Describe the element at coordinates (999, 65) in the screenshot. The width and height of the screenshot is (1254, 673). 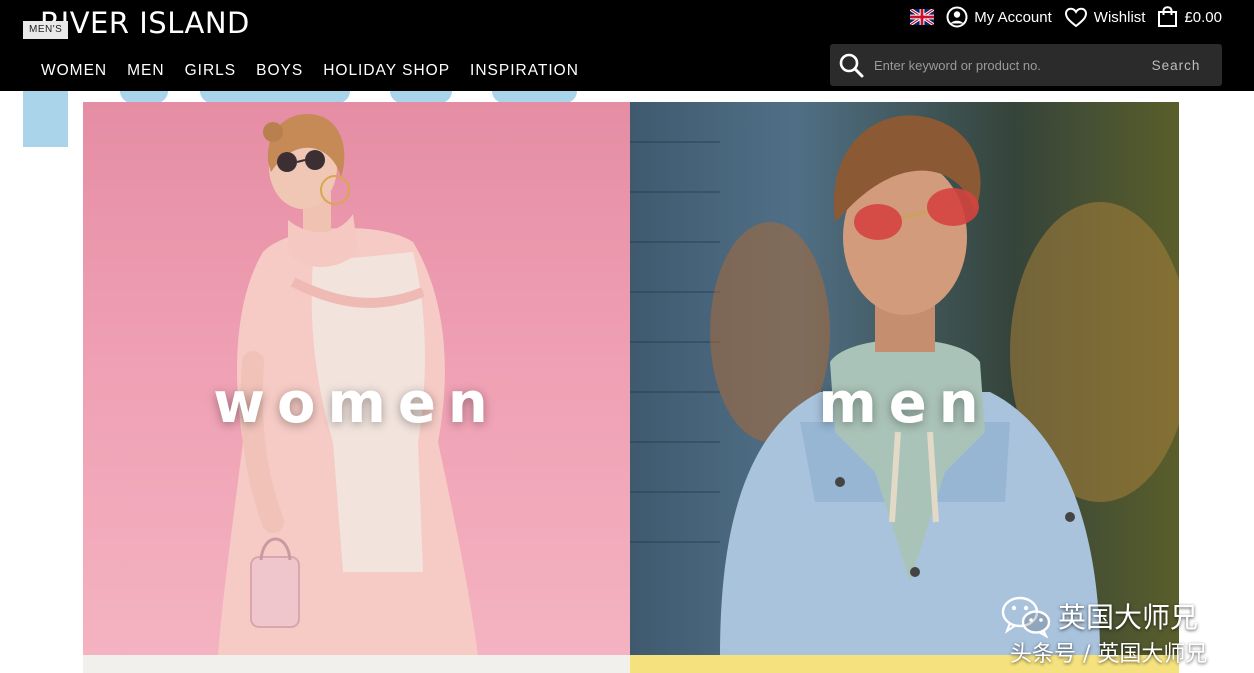
I see `search-input` at that location.